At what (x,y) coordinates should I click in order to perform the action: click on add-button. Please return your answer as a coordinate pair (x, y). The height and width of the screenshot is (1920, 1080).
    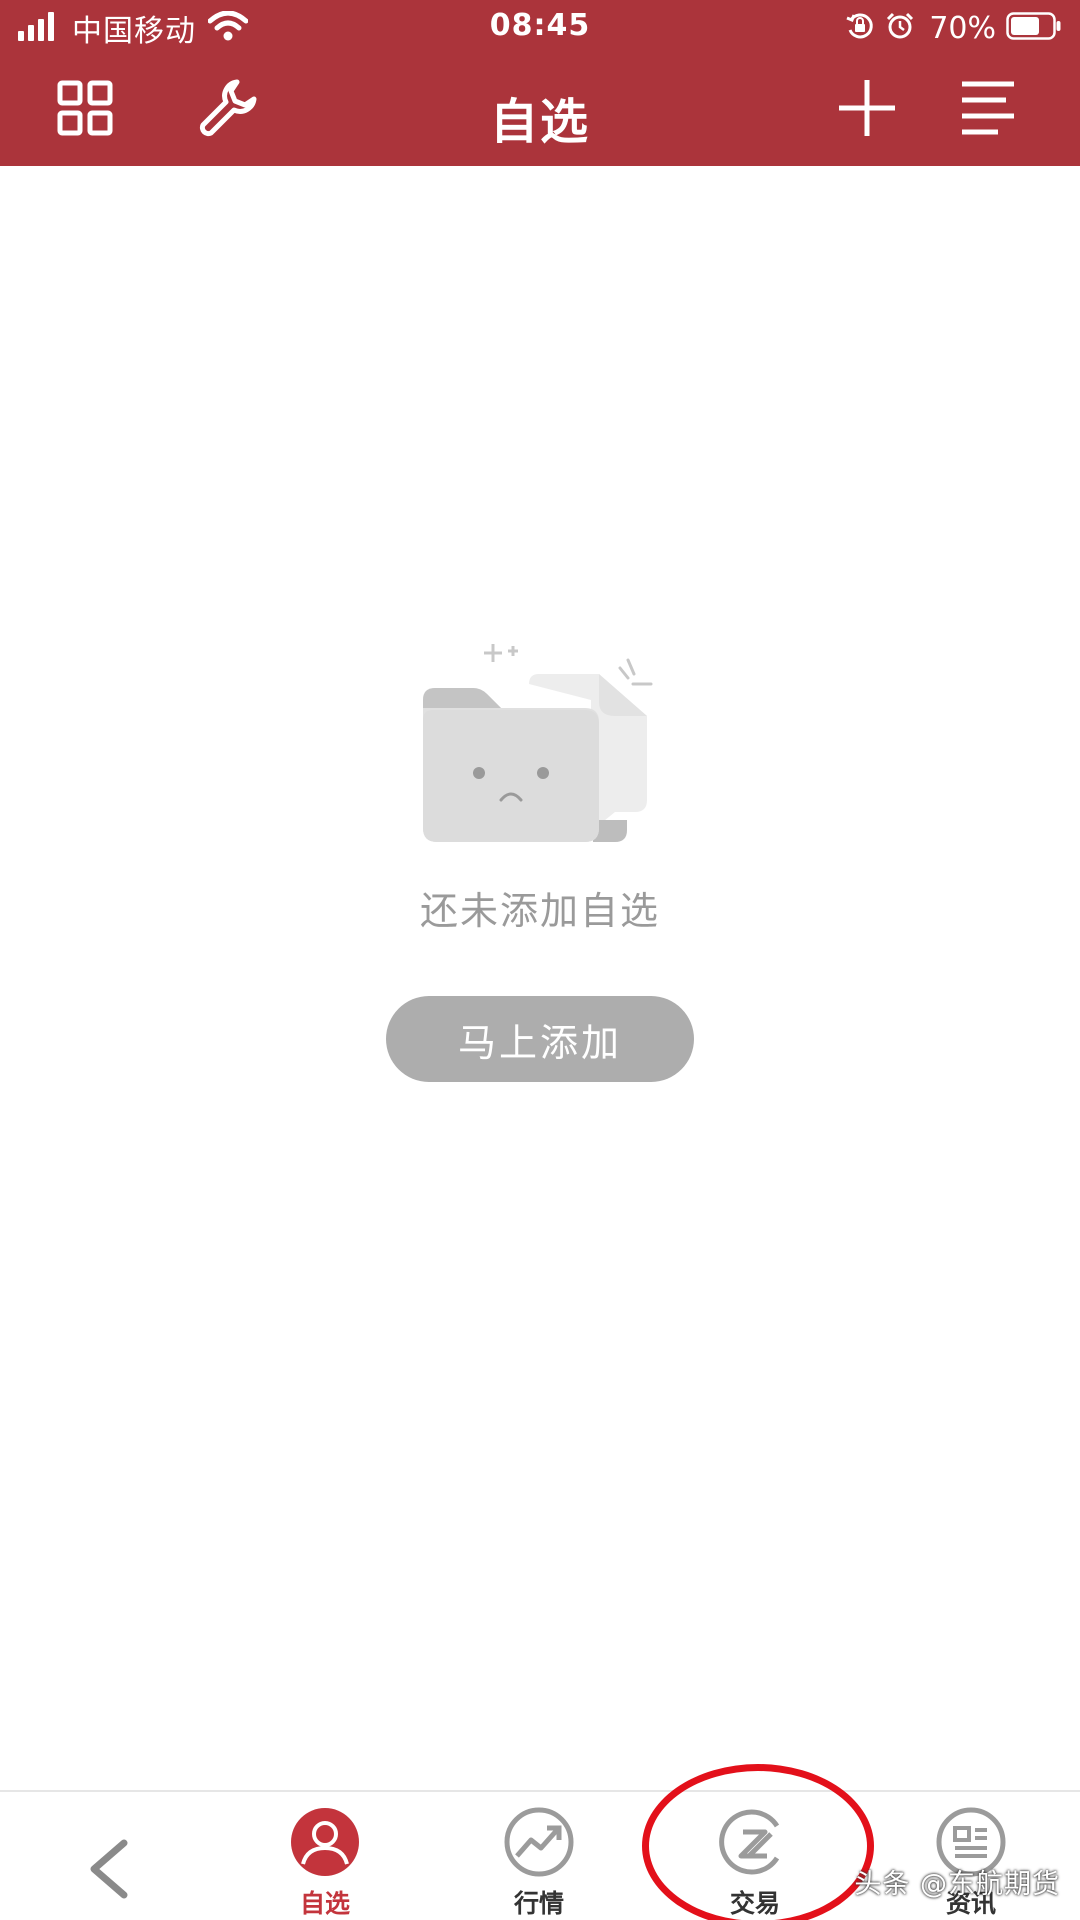
    Looking at the image, I should click on (867, 110).